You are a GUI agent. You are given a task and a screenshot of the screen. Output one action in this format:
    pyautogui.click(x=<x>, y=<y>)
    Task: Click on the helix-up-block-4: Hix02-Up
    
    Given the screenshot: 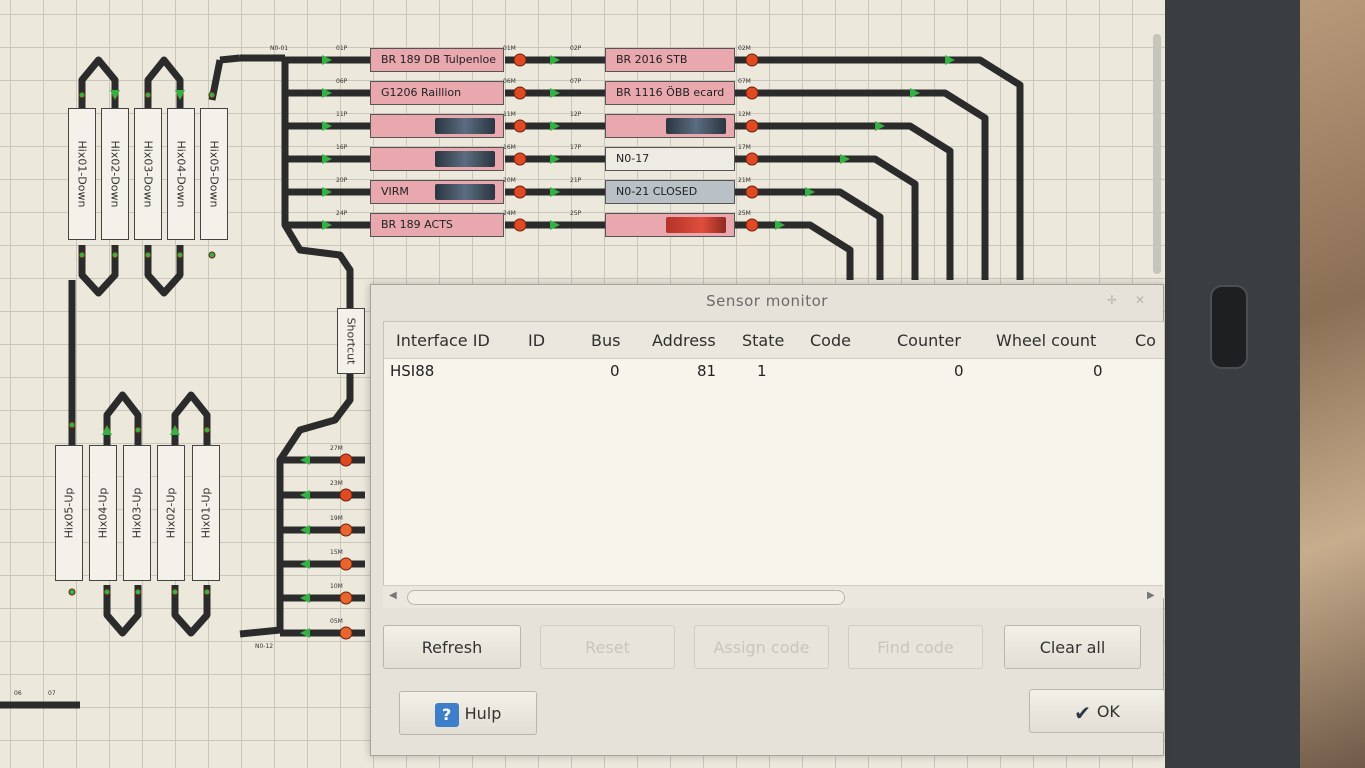 What is the action you would take?
    pyautogui.click(x=171, y=513)
    